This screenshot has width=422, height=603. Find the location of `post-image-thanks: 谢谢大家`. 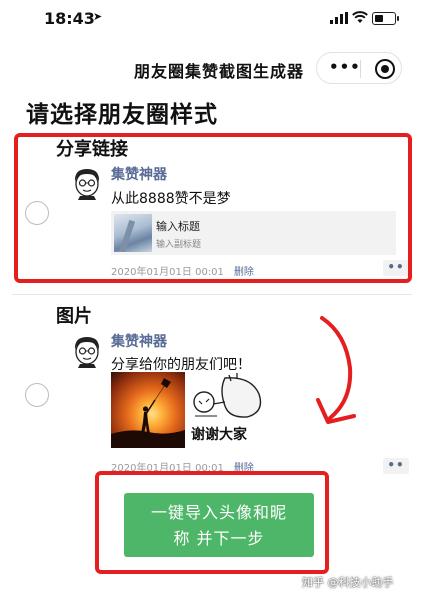

post-image-thanks: 谢谢大家 is located at coordinates (230, 412).